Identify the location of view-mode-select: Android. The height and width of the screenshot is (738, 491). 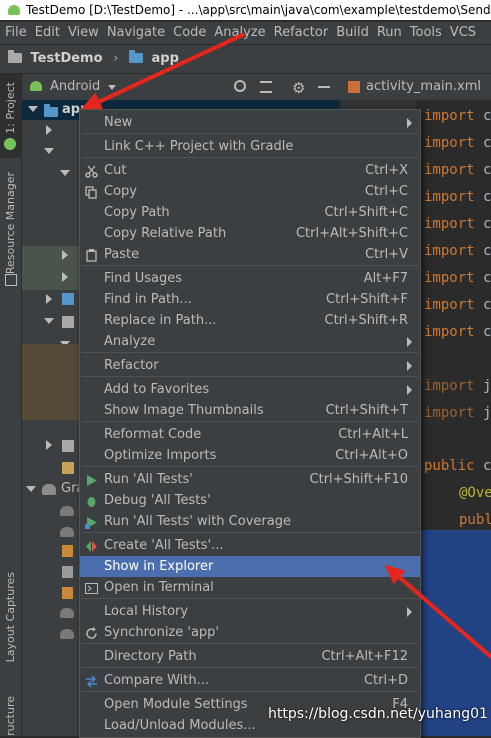
(75, 86).